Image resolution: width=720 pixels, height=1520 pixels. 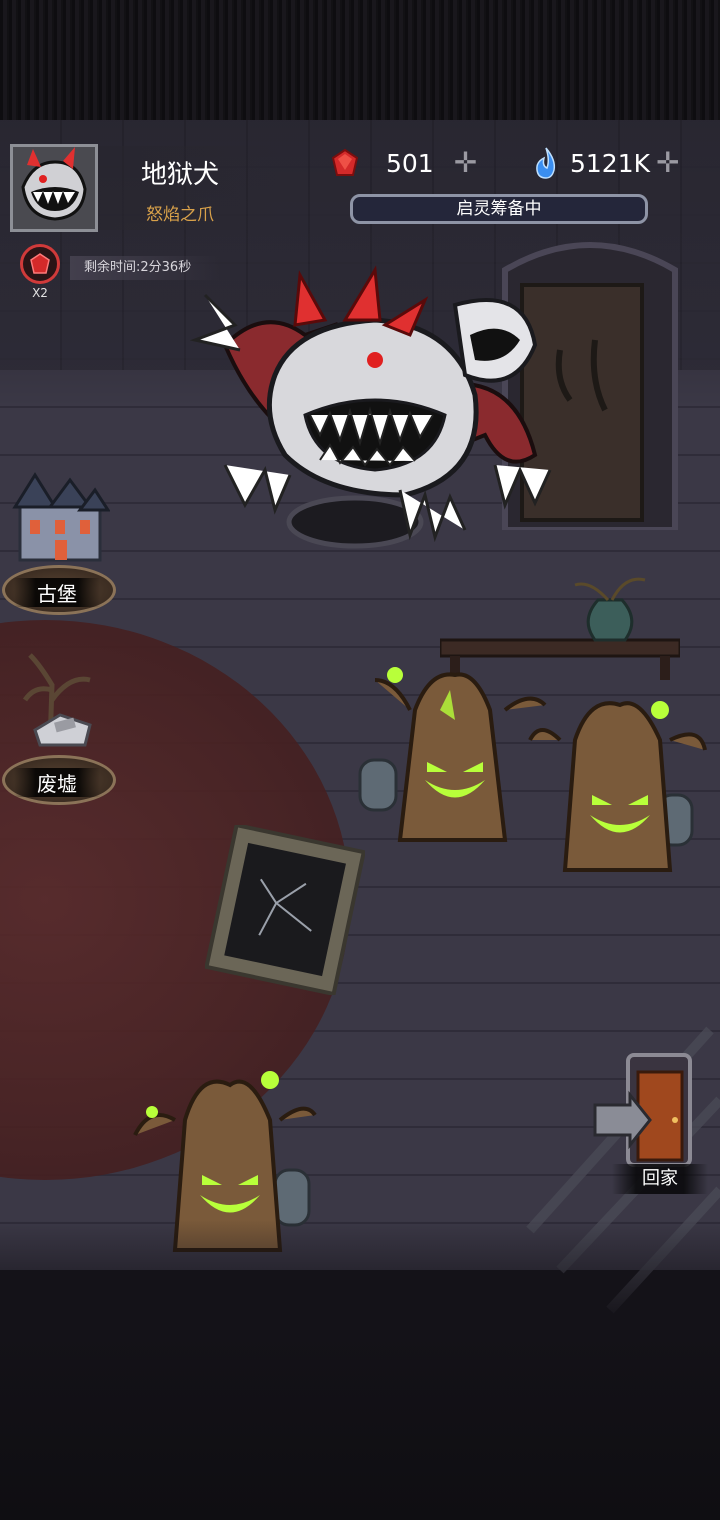 What do you see at coordinates (610, 163) in the screenshot?
I see `soul-fire-value: 5121K` at bounding box center [610, 163].